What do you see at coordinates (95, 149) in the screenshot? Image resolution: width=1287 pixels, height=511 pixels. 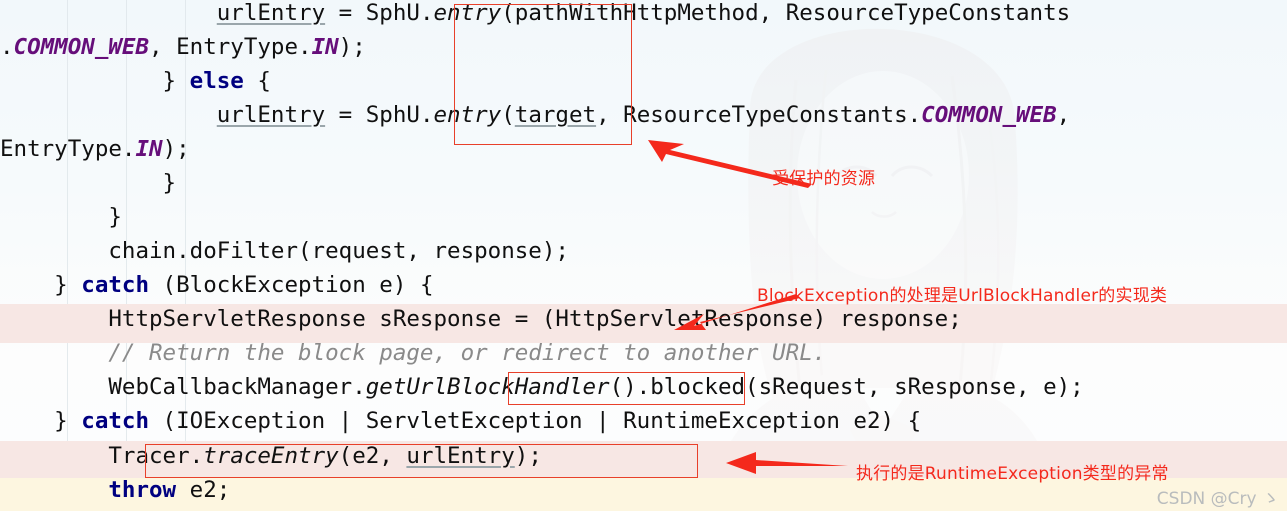 I see `code-line: EntryType.IN);` at bounding box center [95, 149].